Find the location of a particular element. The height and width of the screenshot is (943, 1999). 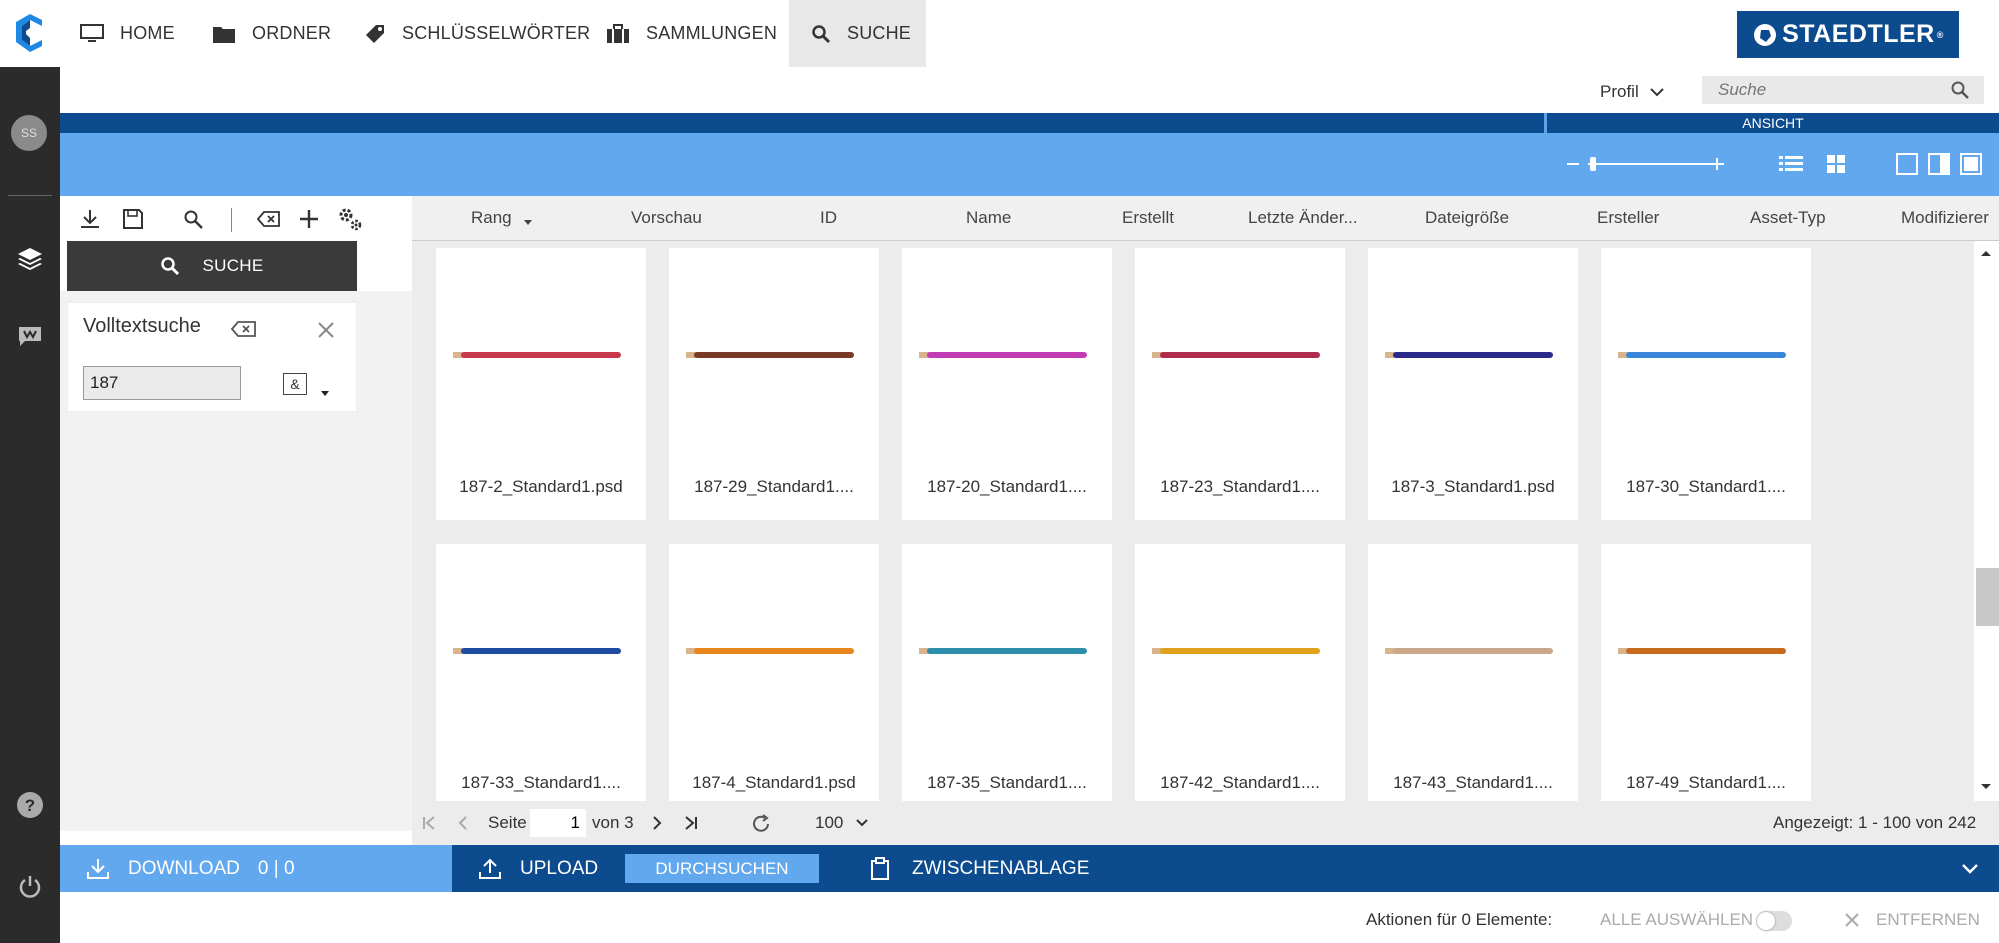

clear-field-icon is located at coordinates (244, 329).